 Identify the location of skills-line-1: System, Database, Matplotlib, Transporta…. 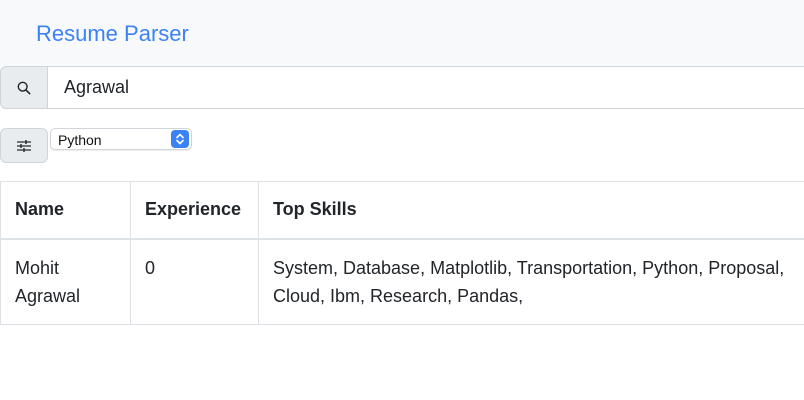
(529, 267).